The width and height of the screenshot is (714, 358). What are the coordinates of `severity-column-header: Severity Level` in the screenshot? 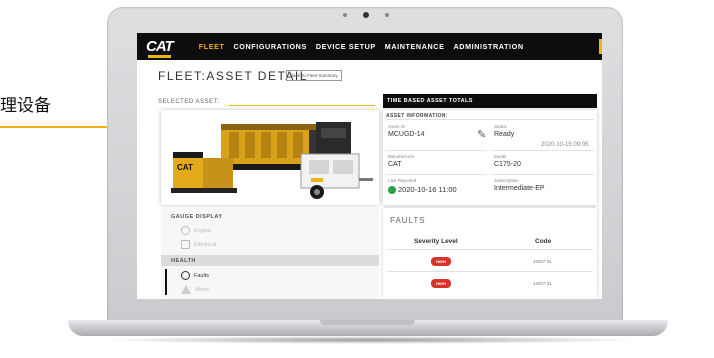 It's located at (436, 241).